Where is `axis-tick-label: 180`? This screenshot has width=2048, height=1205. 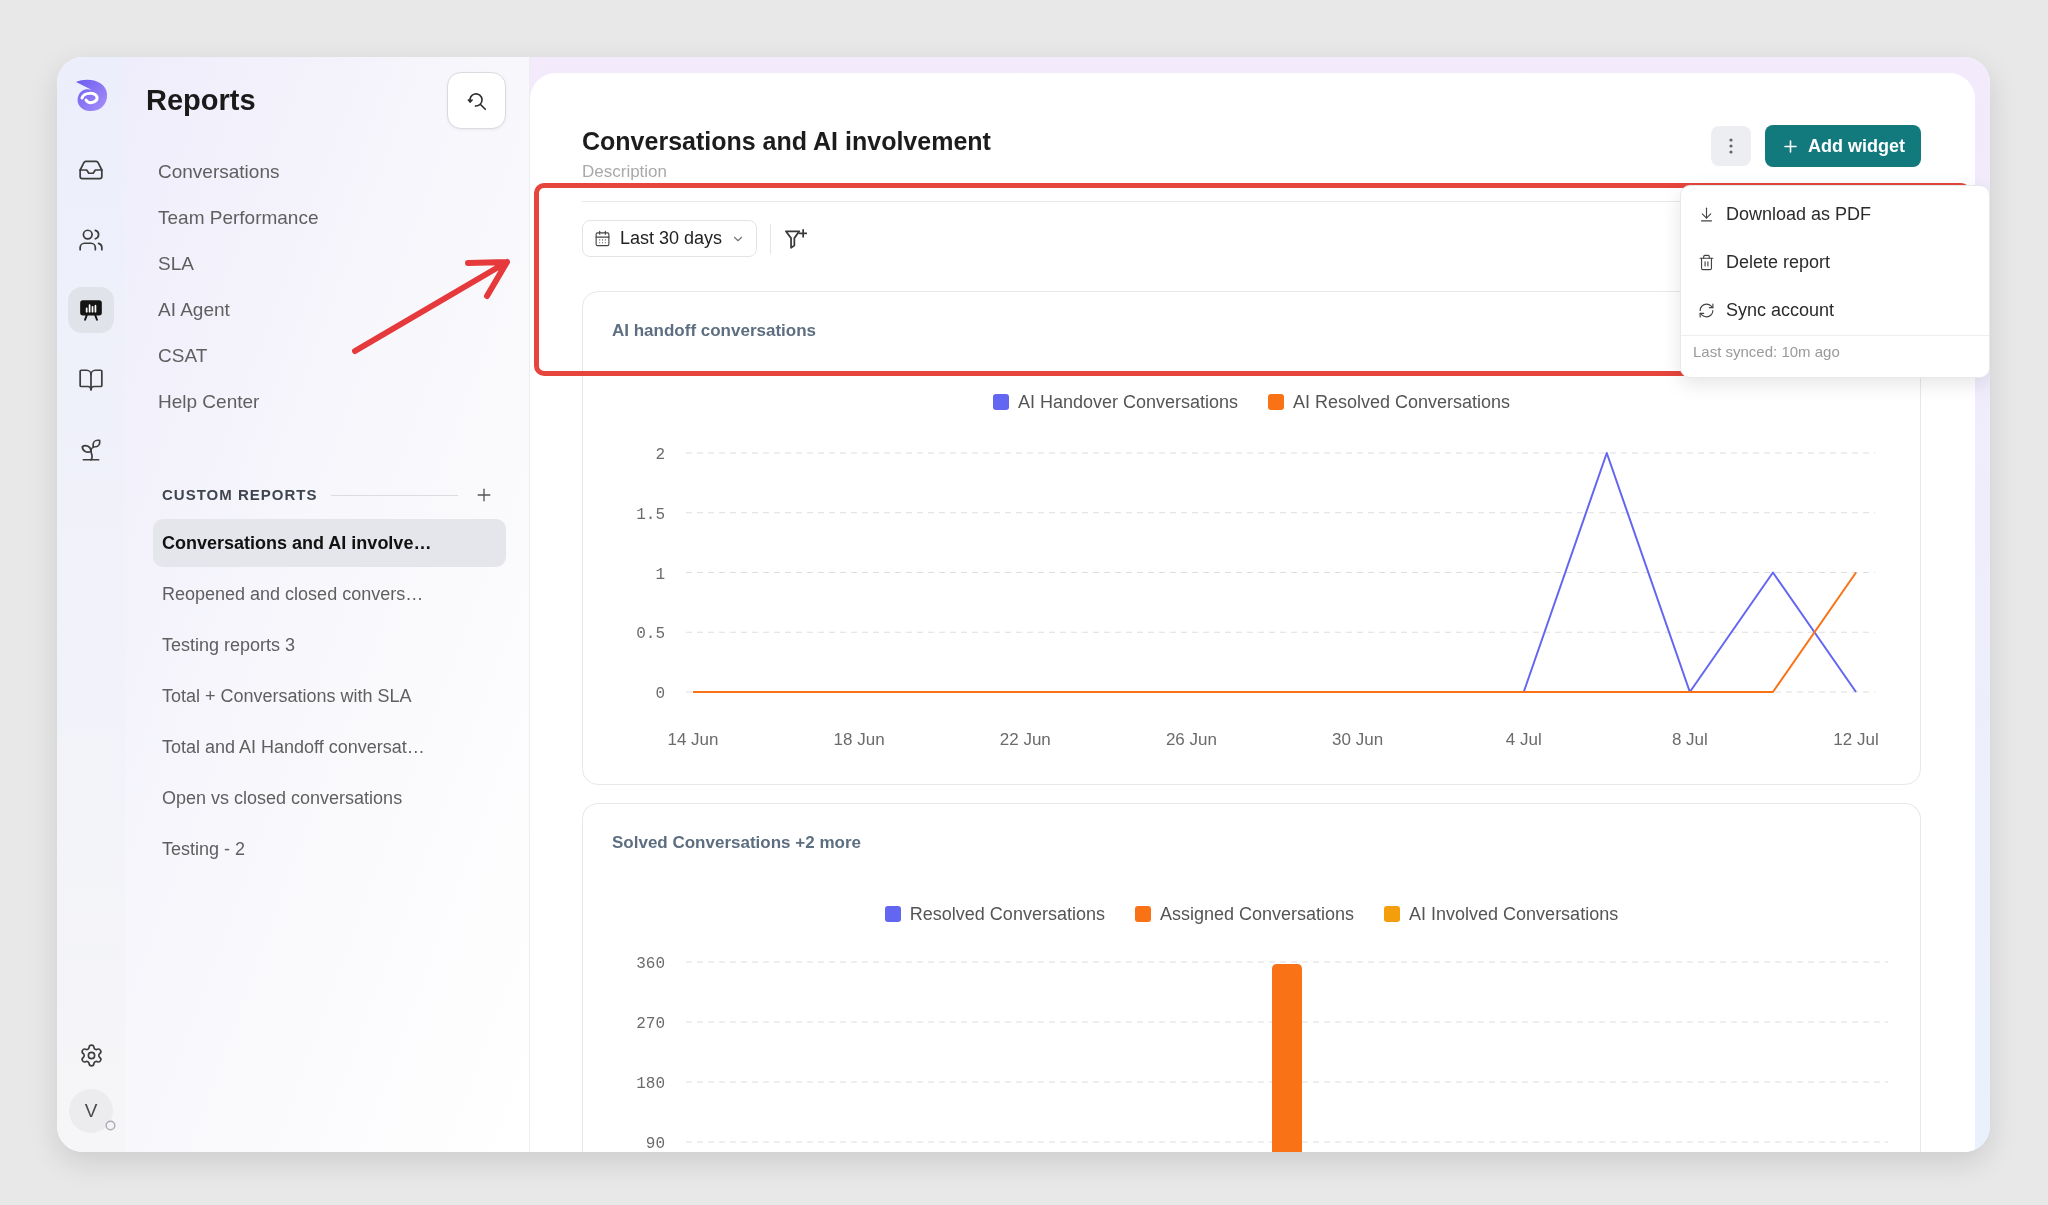 axis-tick-label: 180 is located at coordinates (650, 1084).